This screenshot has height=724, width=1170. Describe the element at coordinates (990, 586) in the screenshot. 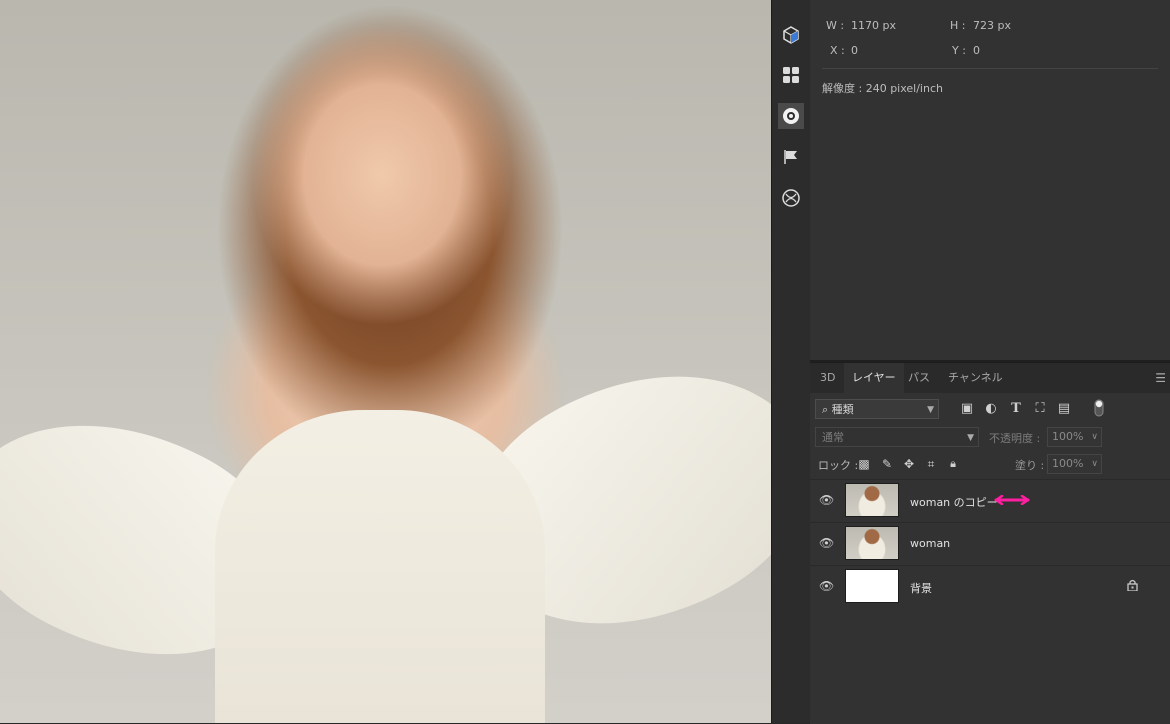

I see `layer-row: 👁︎ 背景` at that location.